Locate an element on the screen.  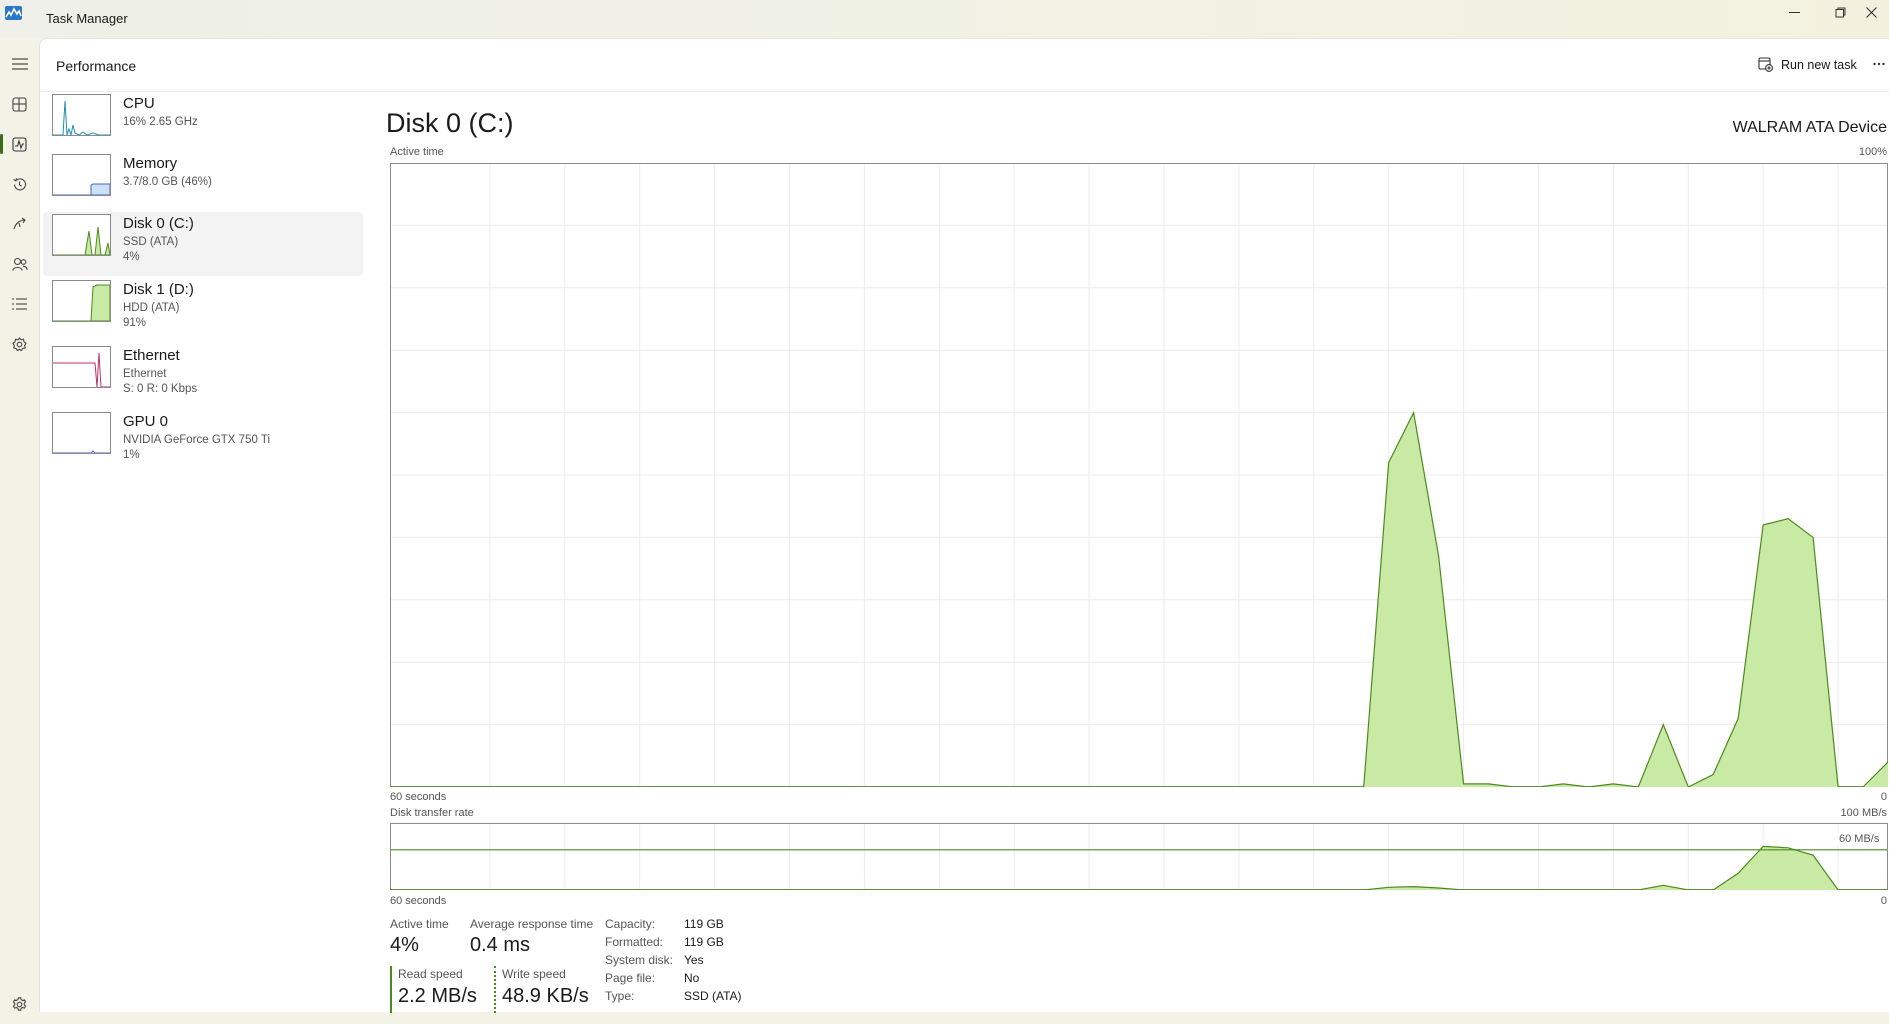
capacity-key: Capacity: is located at coordinates (630, 924).